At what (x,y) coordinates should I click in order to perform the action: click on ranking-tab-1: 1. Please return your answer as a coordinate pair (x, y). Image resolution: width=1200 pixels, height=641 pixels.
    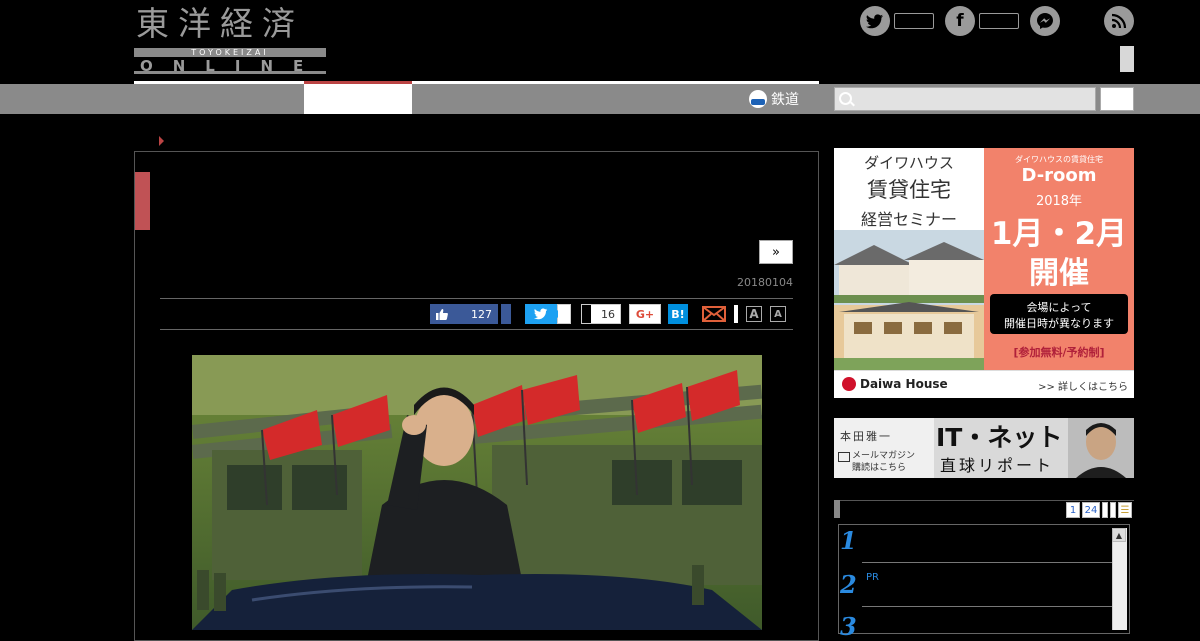
    Looking at the image, I should click on (1073, 510).